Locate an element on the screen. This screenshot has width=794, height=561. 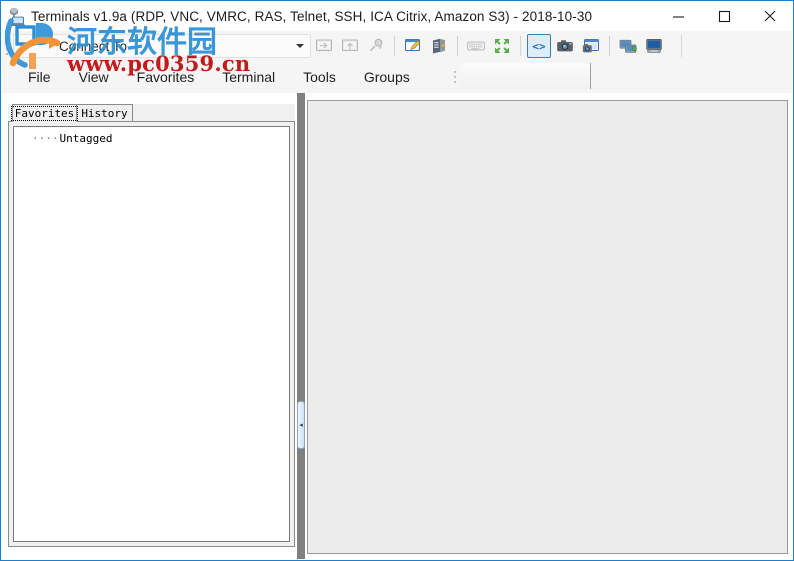
window-controls is located at coordinates (724, 16).